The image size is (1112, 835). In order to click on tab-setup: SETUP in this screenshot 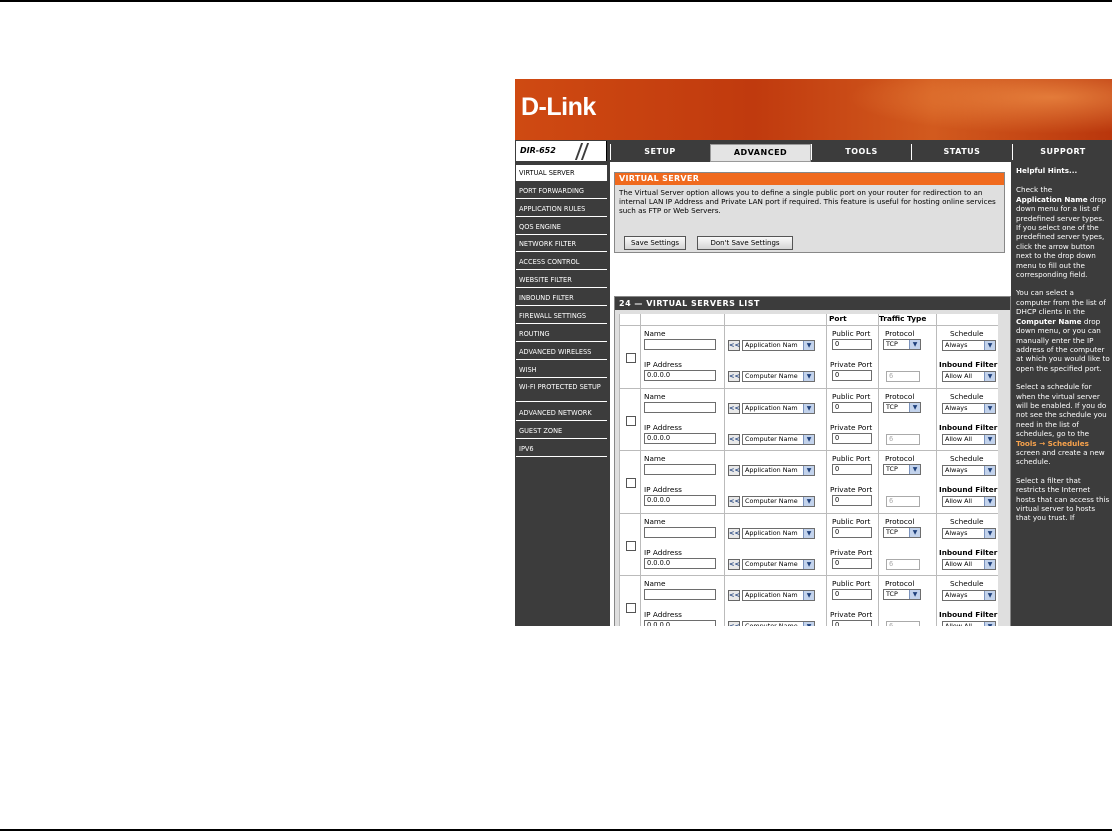, I will do `click(659, 152)`.